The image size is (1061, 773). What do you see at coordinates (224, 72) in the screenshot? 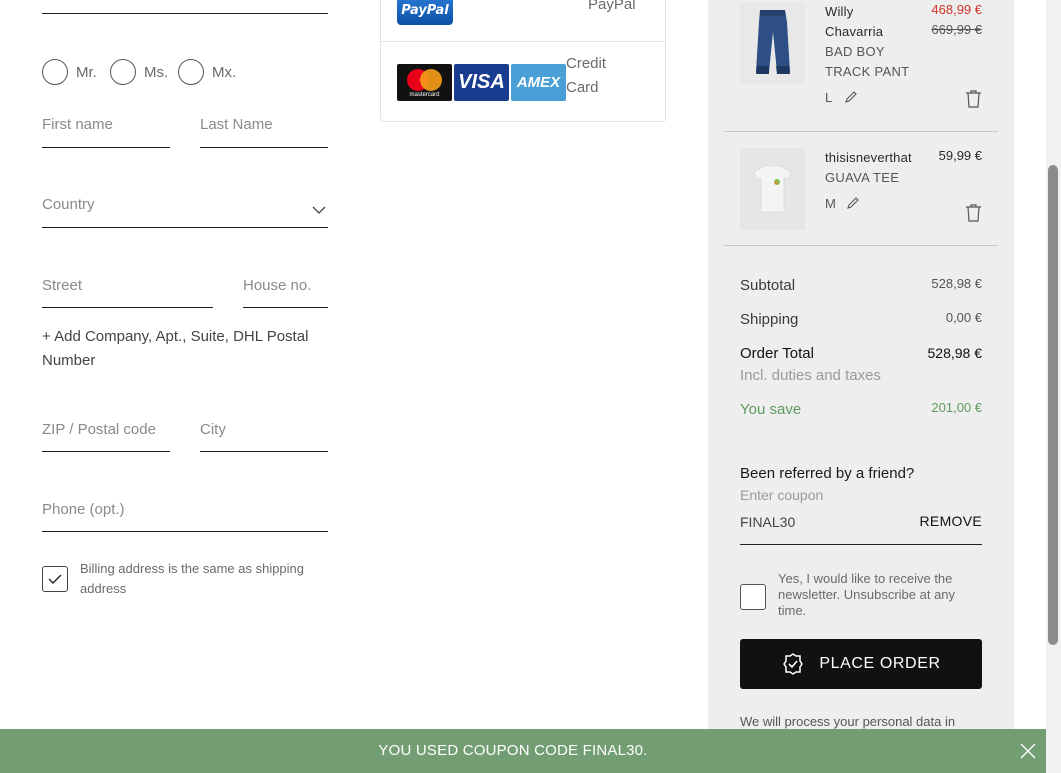
I see `radio-mx-label: Mx.` at bounding box center [224, 72].